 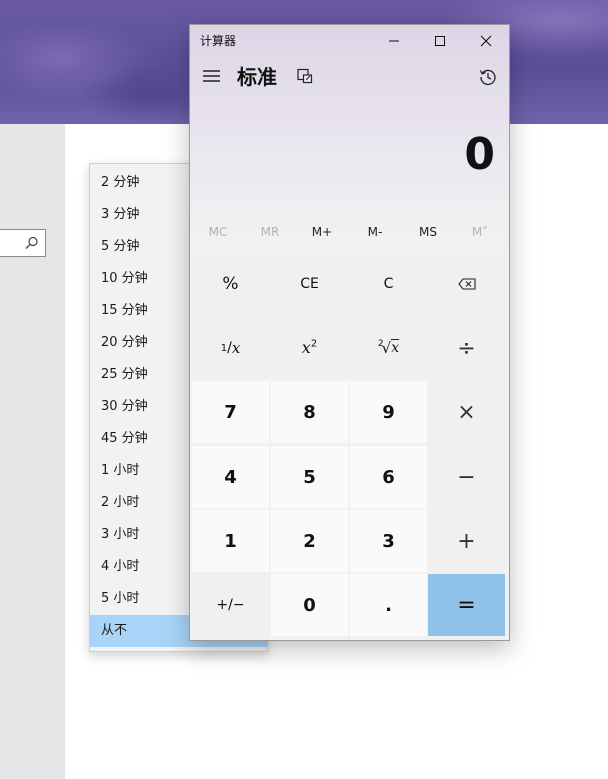 What do you see at coordinates (230, 605) in the screenshot?
I see `negate-button: +/−` at bounding box center [230, 605].